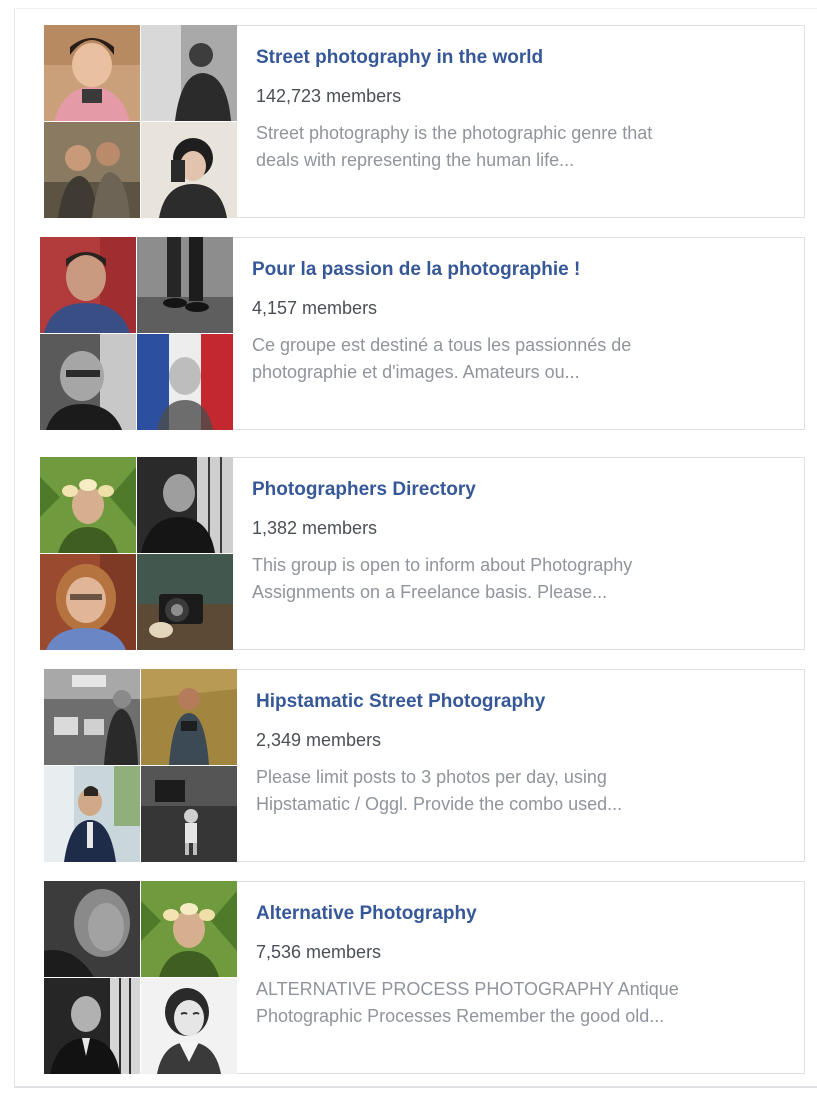 This screenshot has width=817, height=1096. Describe the element at coordinates (319, 740) in the screenshot. I see `member-count: 2,349 members` at that location.